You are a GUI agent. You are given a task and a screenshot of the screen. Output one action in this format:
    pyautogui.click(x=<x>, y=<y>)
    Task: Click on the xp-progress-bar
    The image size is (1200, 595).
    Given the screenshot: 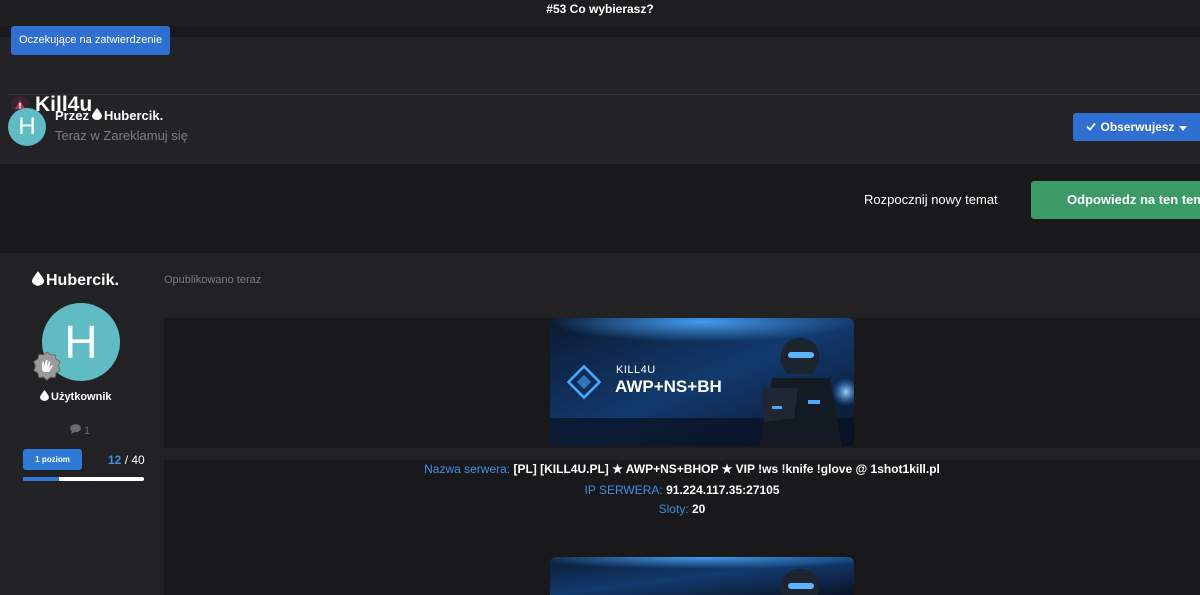 What is the action you would take?
    pyautogui.click(x=83, y=479)
    